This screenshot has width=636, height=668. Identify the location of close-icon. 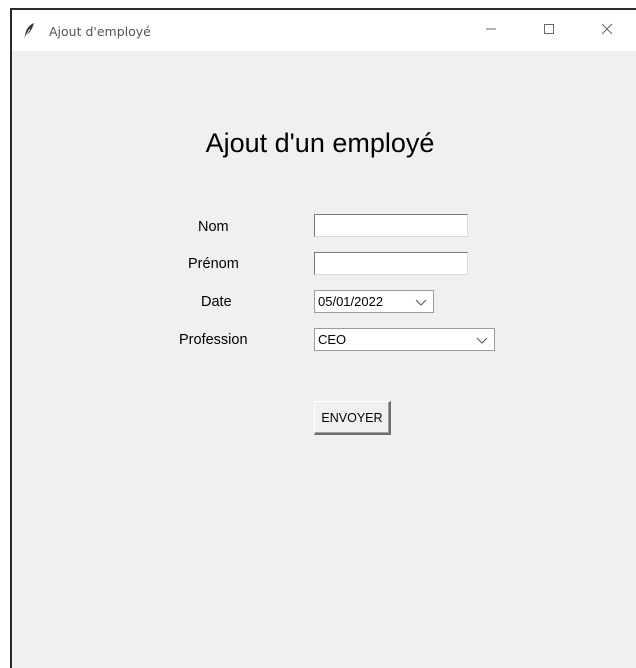
(607, 31).